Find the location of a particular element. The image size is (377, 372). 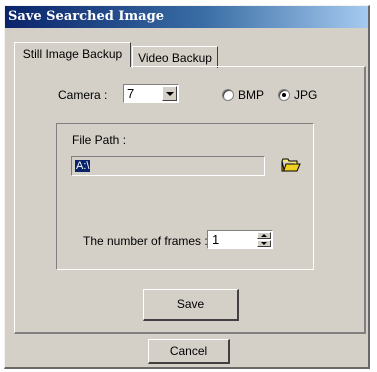

camera-select: 7 is located at coordinates (151, 93).